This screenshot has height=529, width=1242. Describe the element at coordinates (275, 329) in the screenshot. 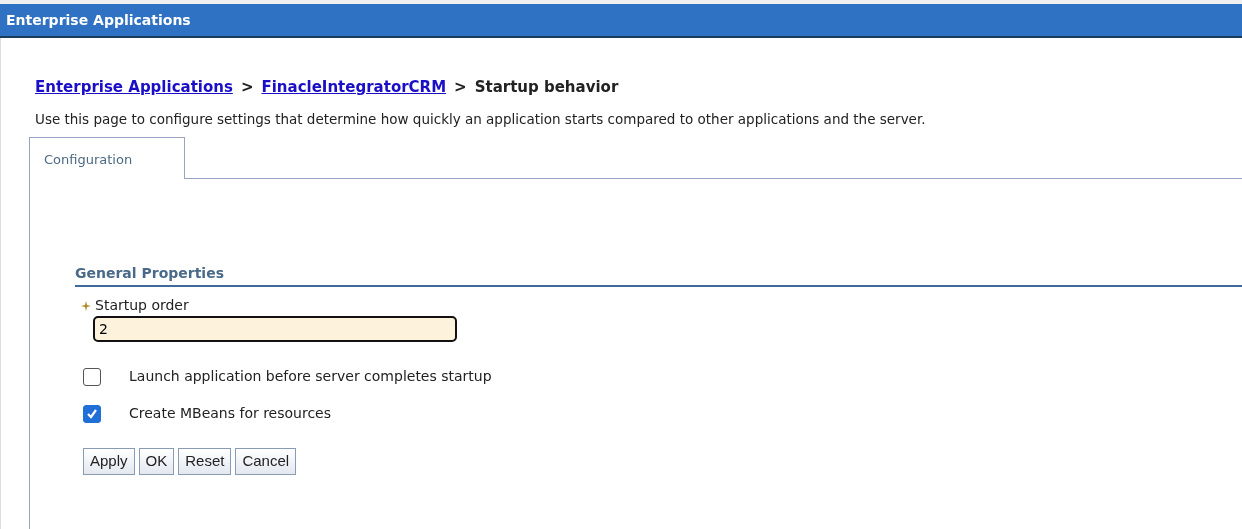

I see `startup-order-field: 2` at that location.